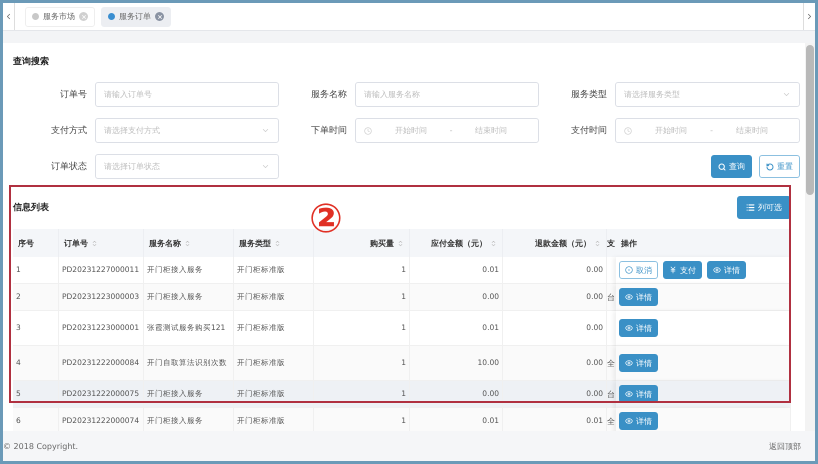 Image resolution: width=818 pixels, height=464 pixels. Describe the element at coordinates (8, 16) in the screenshot. I see `chevron-left-icon` at that location.